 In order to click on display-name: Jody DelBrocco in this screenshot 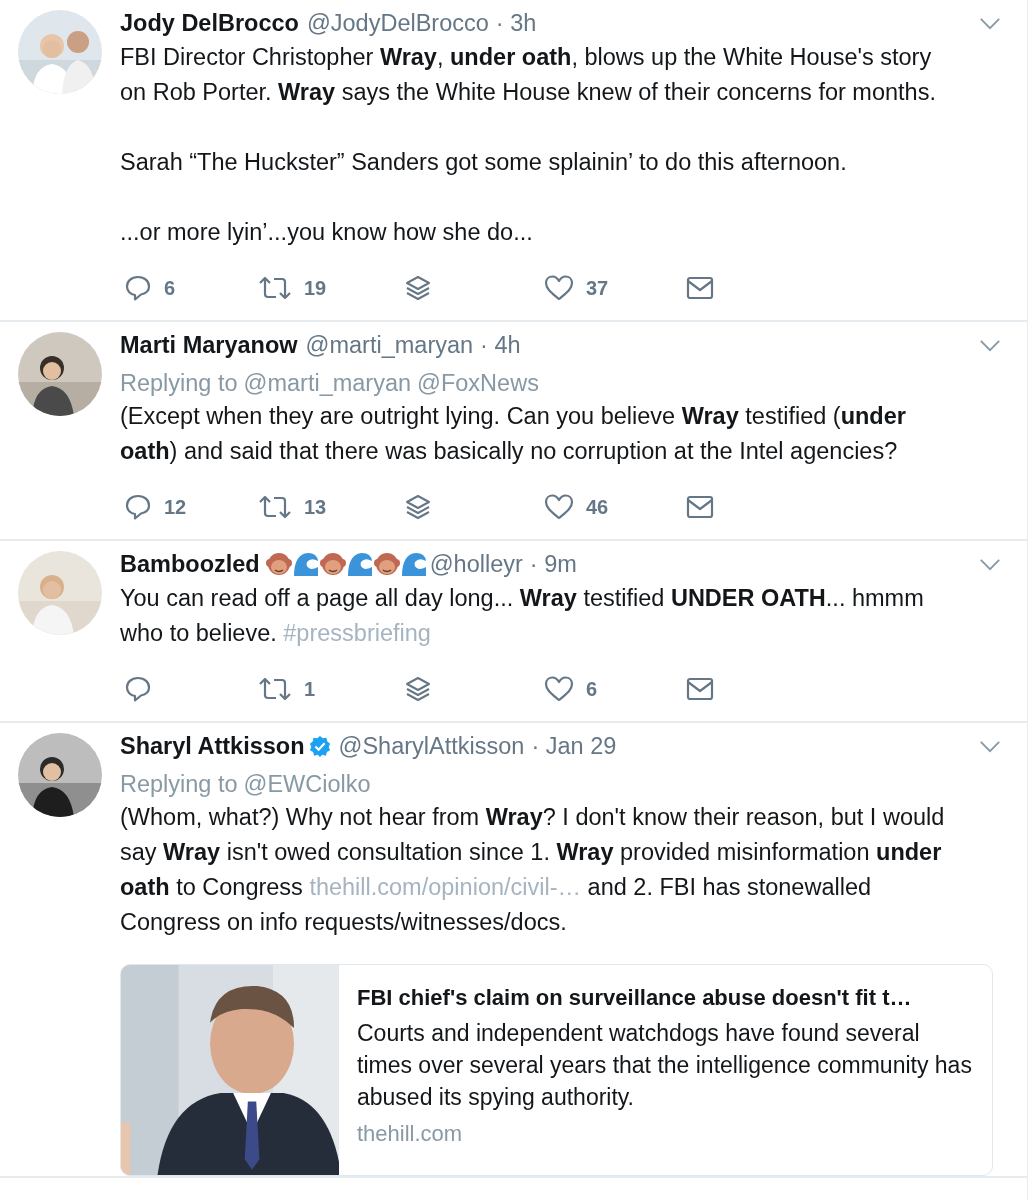, I will do `click(209, 23)`.